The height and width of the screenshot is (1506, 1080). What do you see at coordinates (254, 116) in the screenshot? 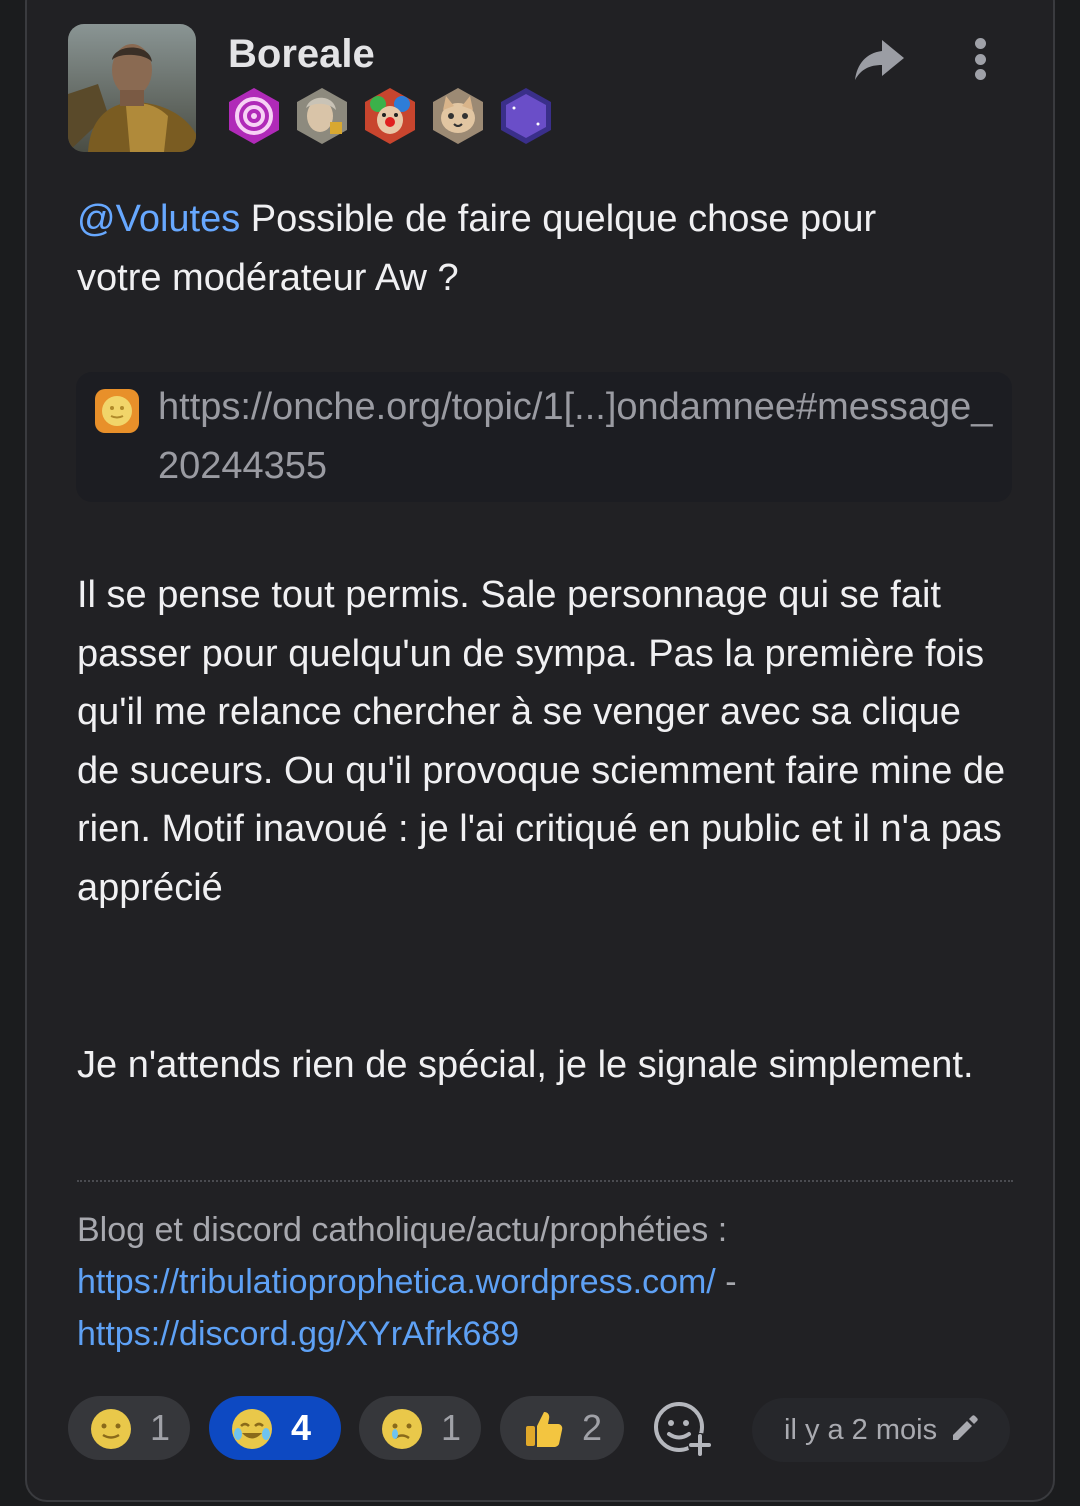
I see `spiral-badge` at bounding box center [254, 116].